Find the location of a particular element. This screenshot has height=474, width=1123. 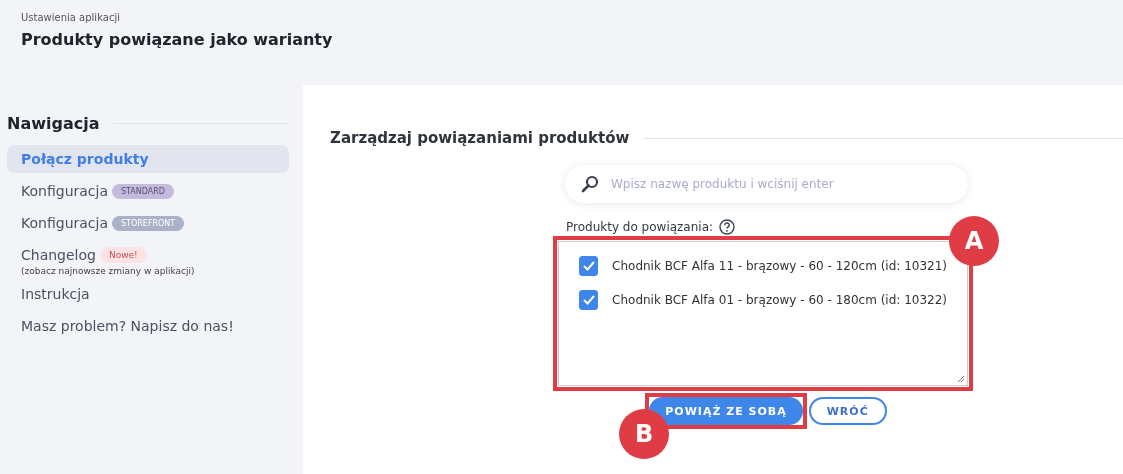

help-icon is located at coordinates (727, 227).